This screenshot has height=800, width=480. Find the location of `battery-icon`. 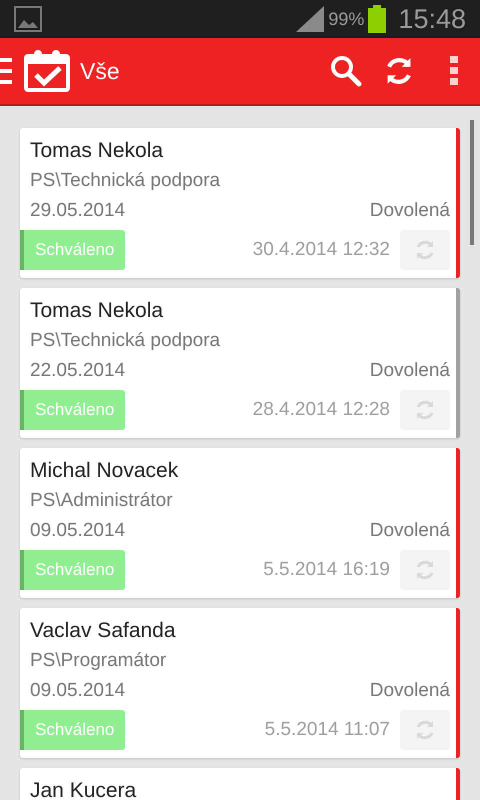

battery-icon is located at coordinates (377, 19).